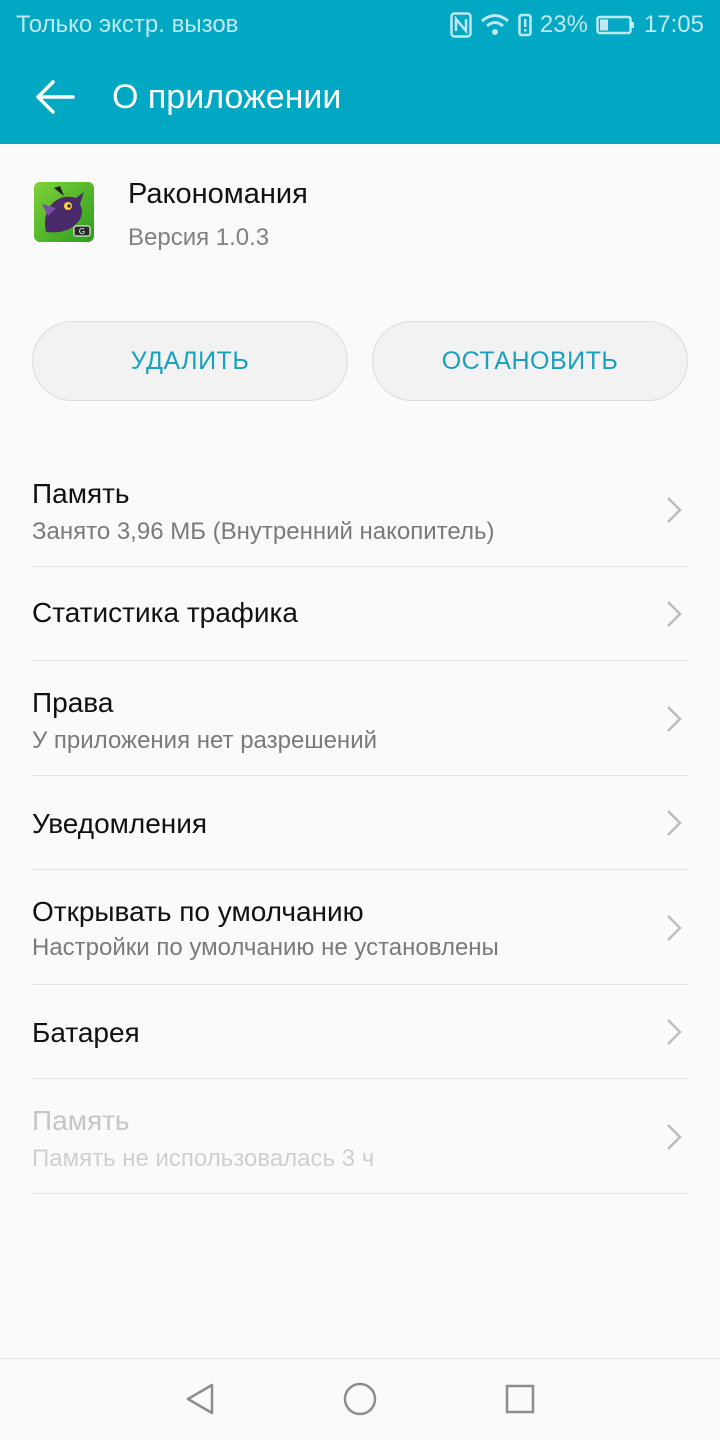 The image size is (720, 1440). Describe the element at coordinates (203, 1158) in the screenshot. I see `item-subtitle: Память не использовалась 3 ч` at that location.